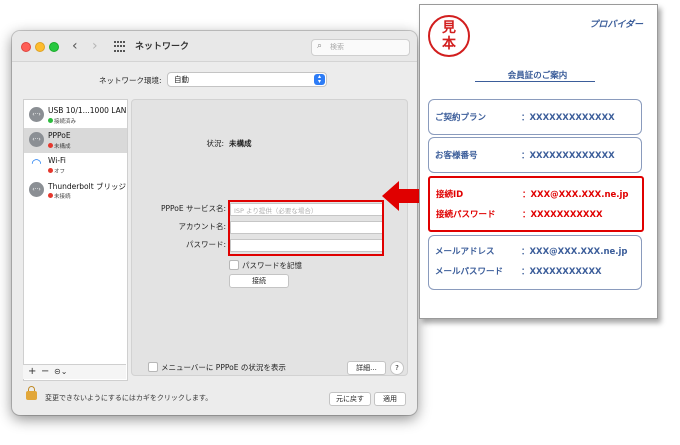  What do you see at coordinates (87, 110) in the screenshot?
I see `service-name: USB 10/1...1000 LAN` at bounding box center [87, 110].